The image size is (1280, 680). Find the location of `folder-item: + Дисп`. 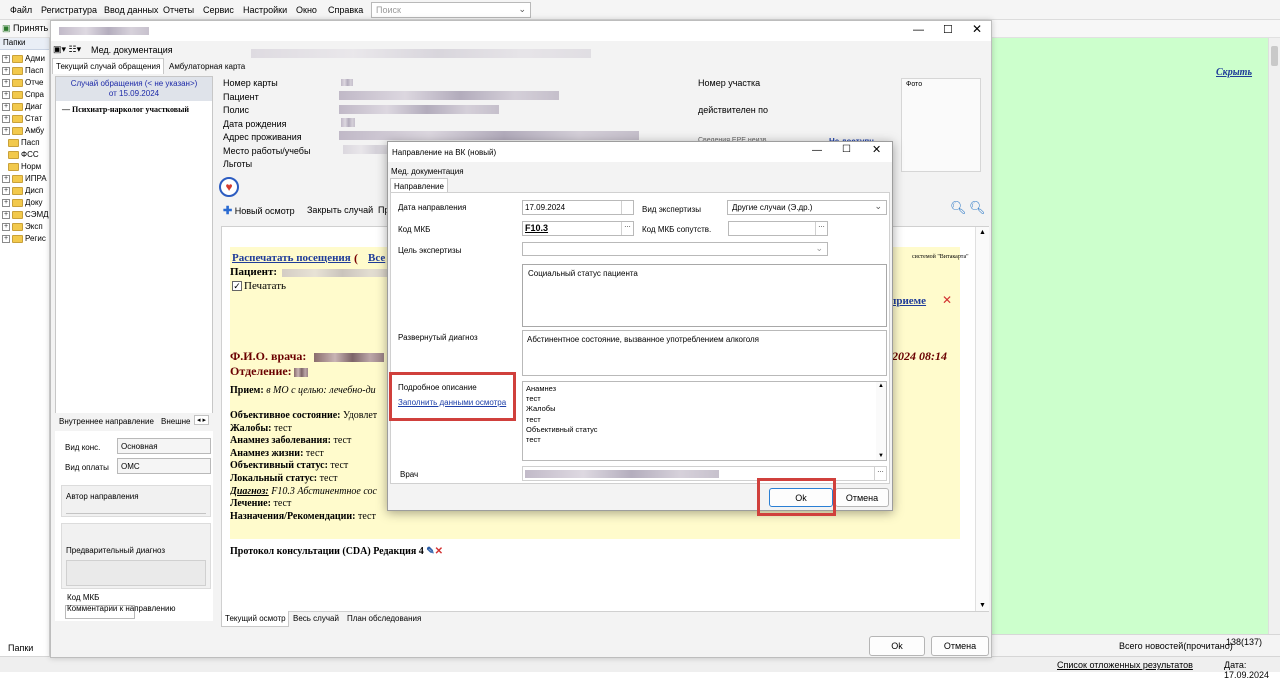

folder-item: + Дисп is located at coordinates (24, 192).